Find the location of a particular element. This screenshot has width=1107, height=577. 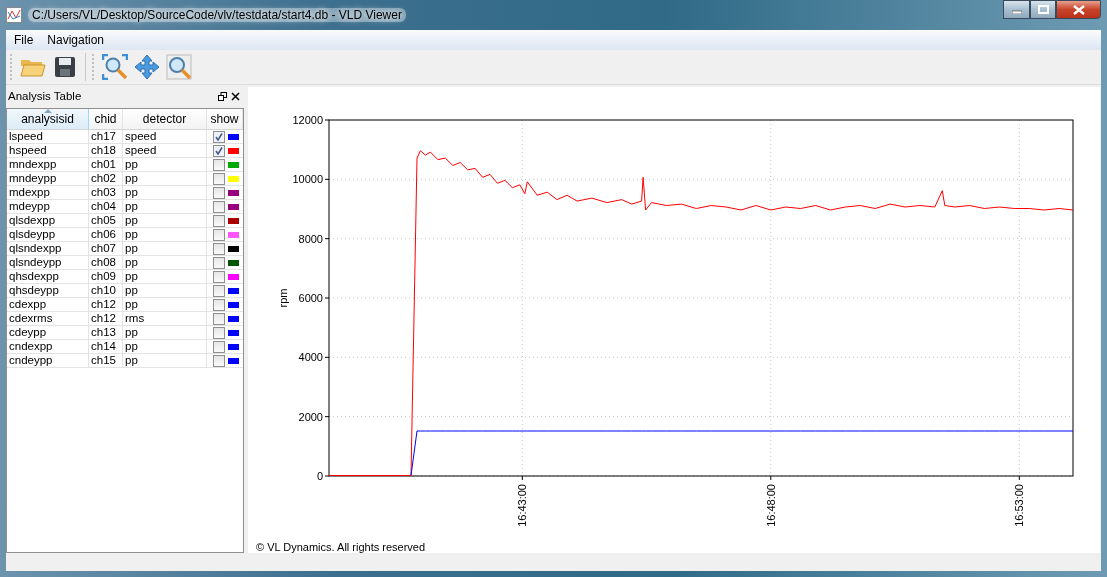

close-button is located at coordinates (1078, 9).